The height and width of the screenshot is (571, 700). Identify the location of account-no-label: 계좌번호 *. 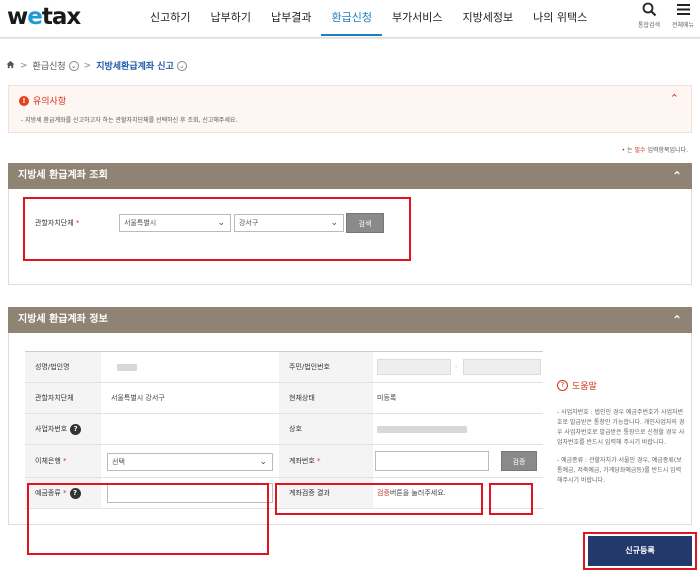
(326, 461).